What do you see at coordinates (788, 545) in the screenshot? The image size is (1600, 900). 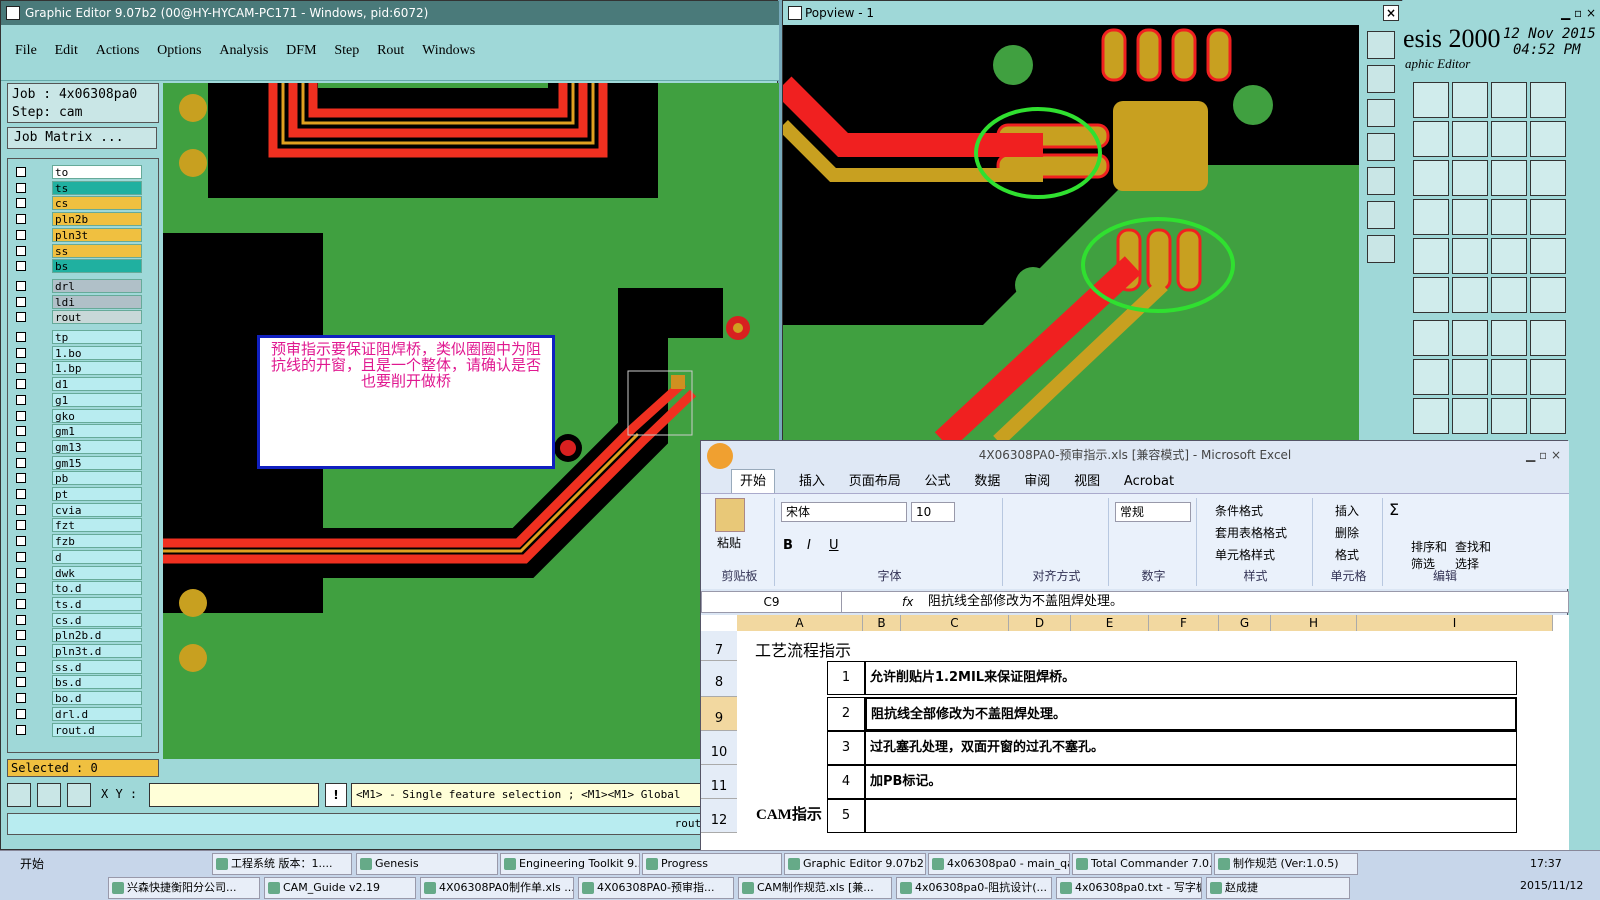 I see `bold-icon: B` at bounding box center [788, 545].